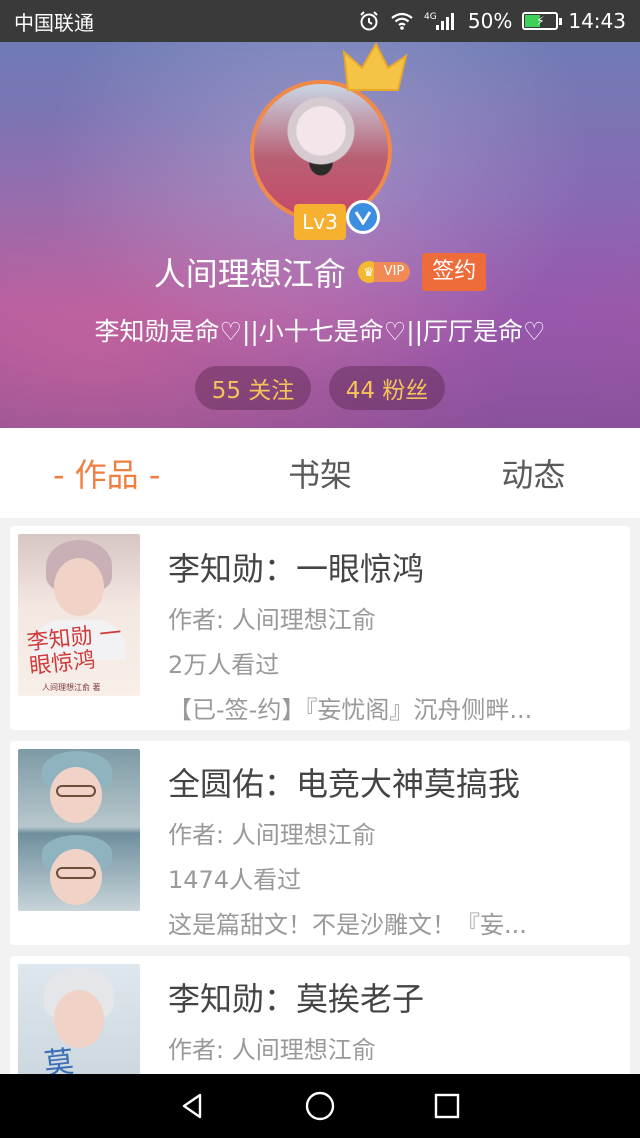 Image resolution: width=640 pixels, height=1138 pixels. What do you see at coordinates (296, 999) in the screenshot?
I see `book-title: 李知勋：莫挨老子` at bounding box center [296, 999].